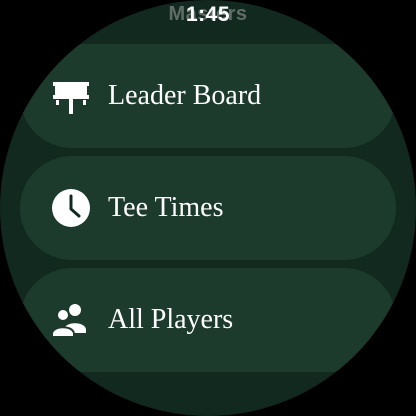 Image resolution: width=416 pixels, height=416 pixels. Describe the element at coordinates (166, 207) in the screenshot. I see `menu-item-label: Tee Times` at that location.